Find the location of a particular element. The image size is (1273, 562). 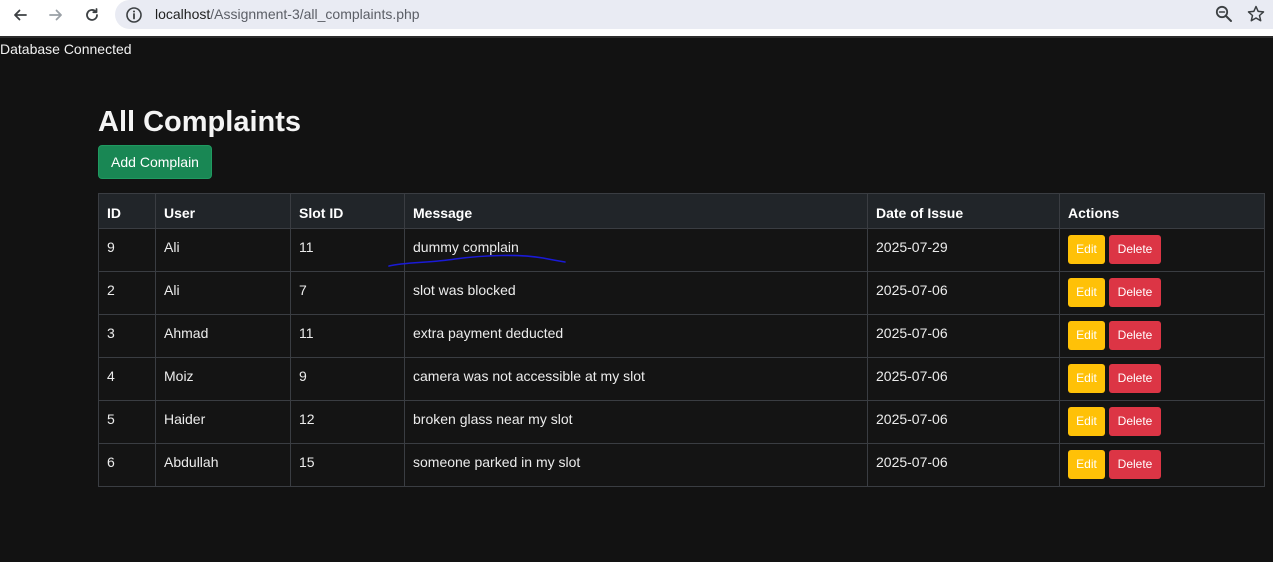

cell-message: dummy complain is located at coordinates (636, 250).